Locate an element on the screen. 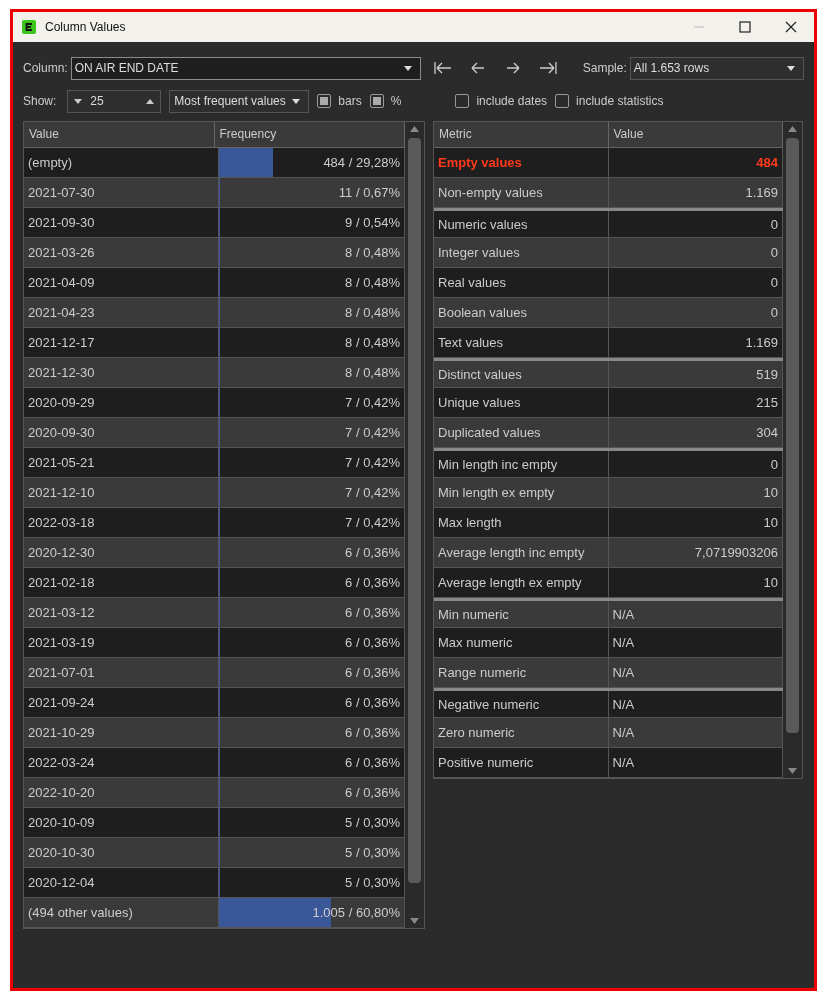 The height and width of the screenshot is (1001, 827). column-header: Metric is located at coordinates (521, 134).